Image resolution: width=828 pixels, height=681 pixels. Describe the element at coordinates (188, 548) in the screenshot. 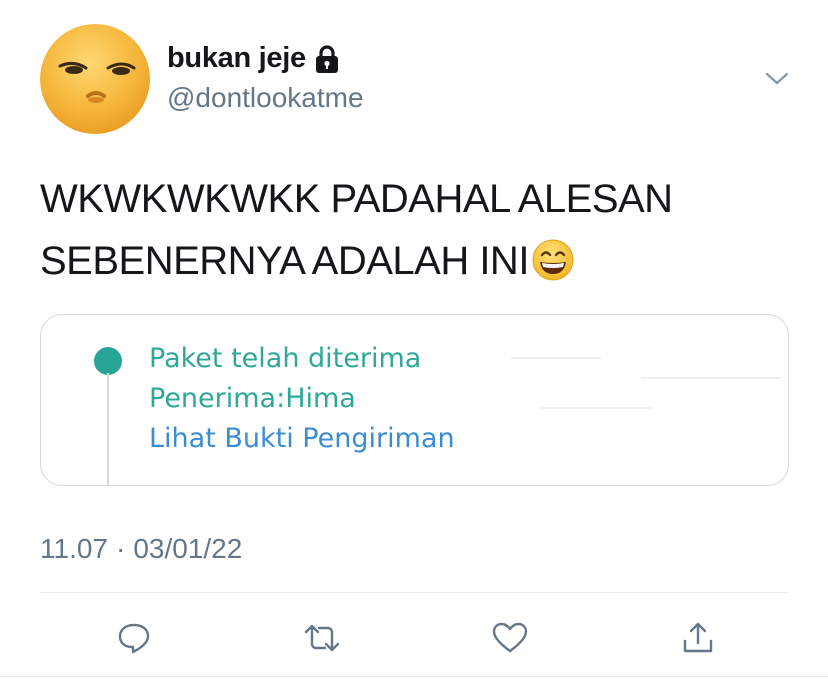

I see `tweet-date: 03/01/22` at that location.